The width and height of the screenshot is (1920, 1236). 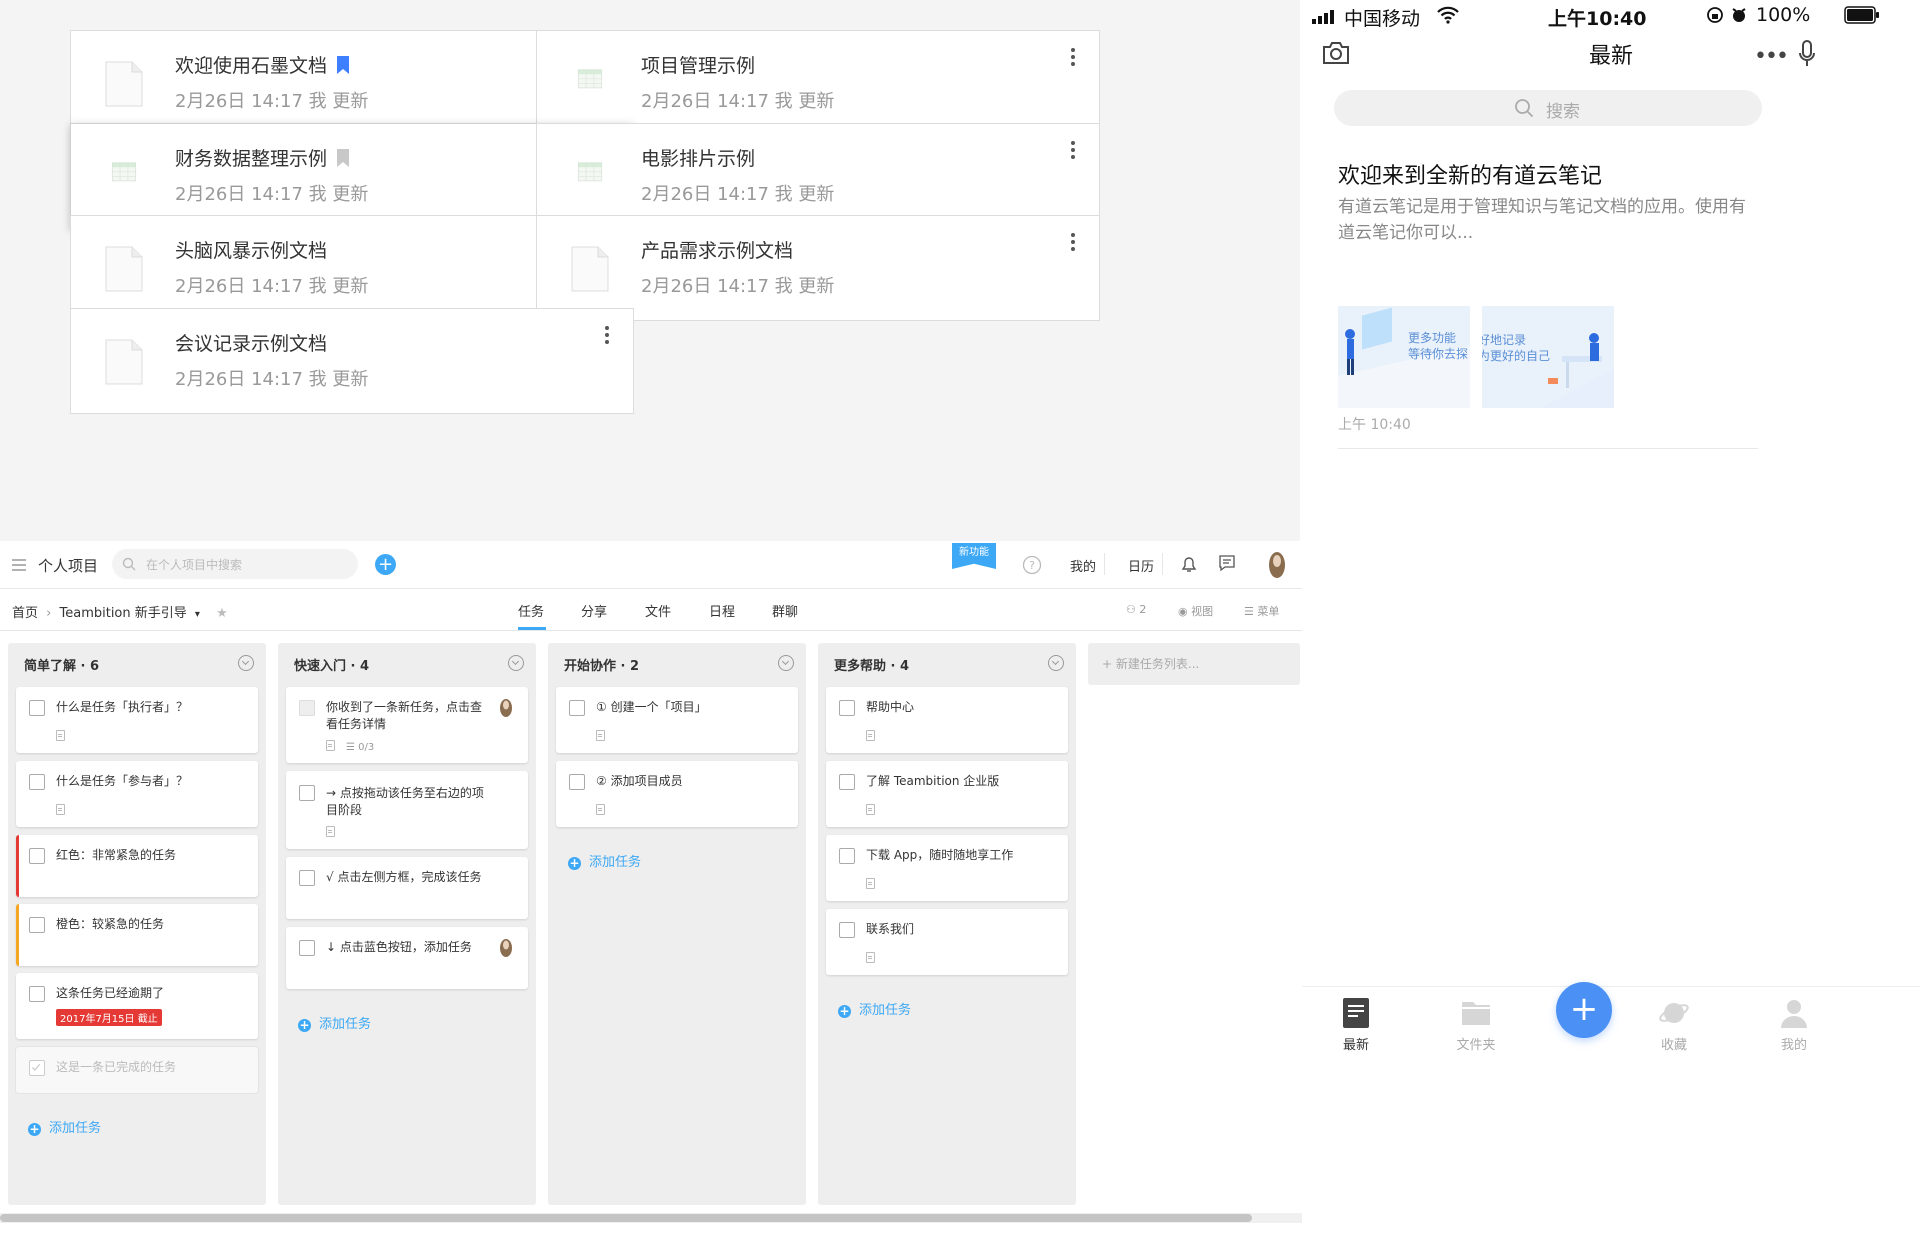 What do you see at coordinates (590, 269) in the screenshot?
I see `document-icon` at bounding box center [590, 269].